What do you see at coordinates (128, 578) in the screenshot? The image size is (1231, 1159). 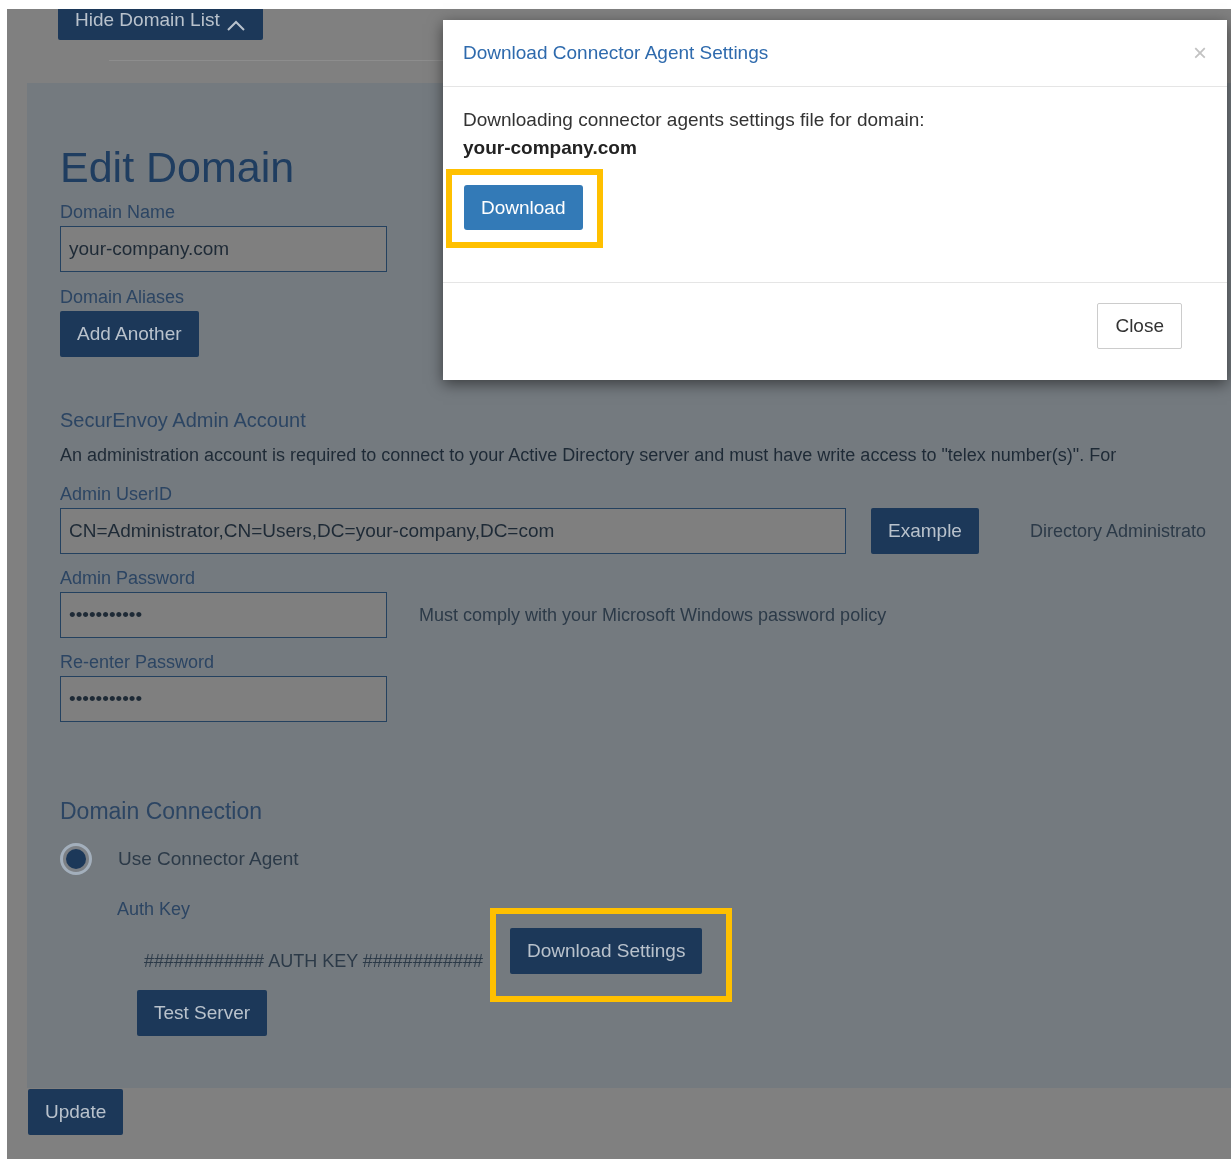 I see `field-label: Admin Password` at bounding box center [128, 578].